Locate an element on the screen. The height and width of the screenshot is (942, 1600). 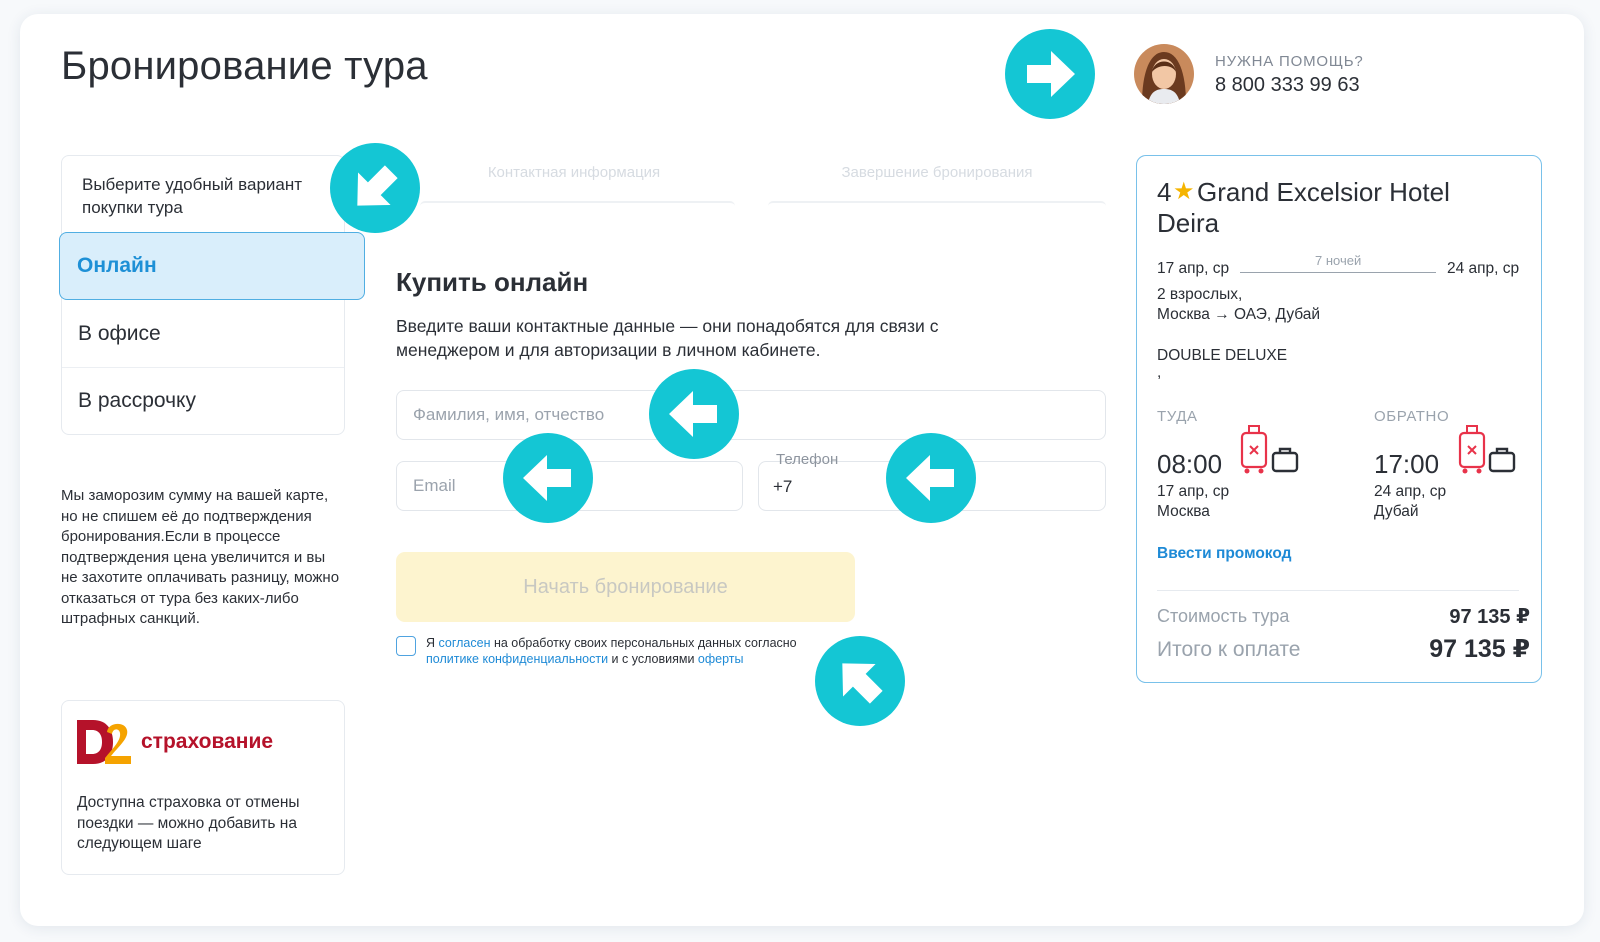
guests: 2 взрослых, is located at coordinates (1200, 294).